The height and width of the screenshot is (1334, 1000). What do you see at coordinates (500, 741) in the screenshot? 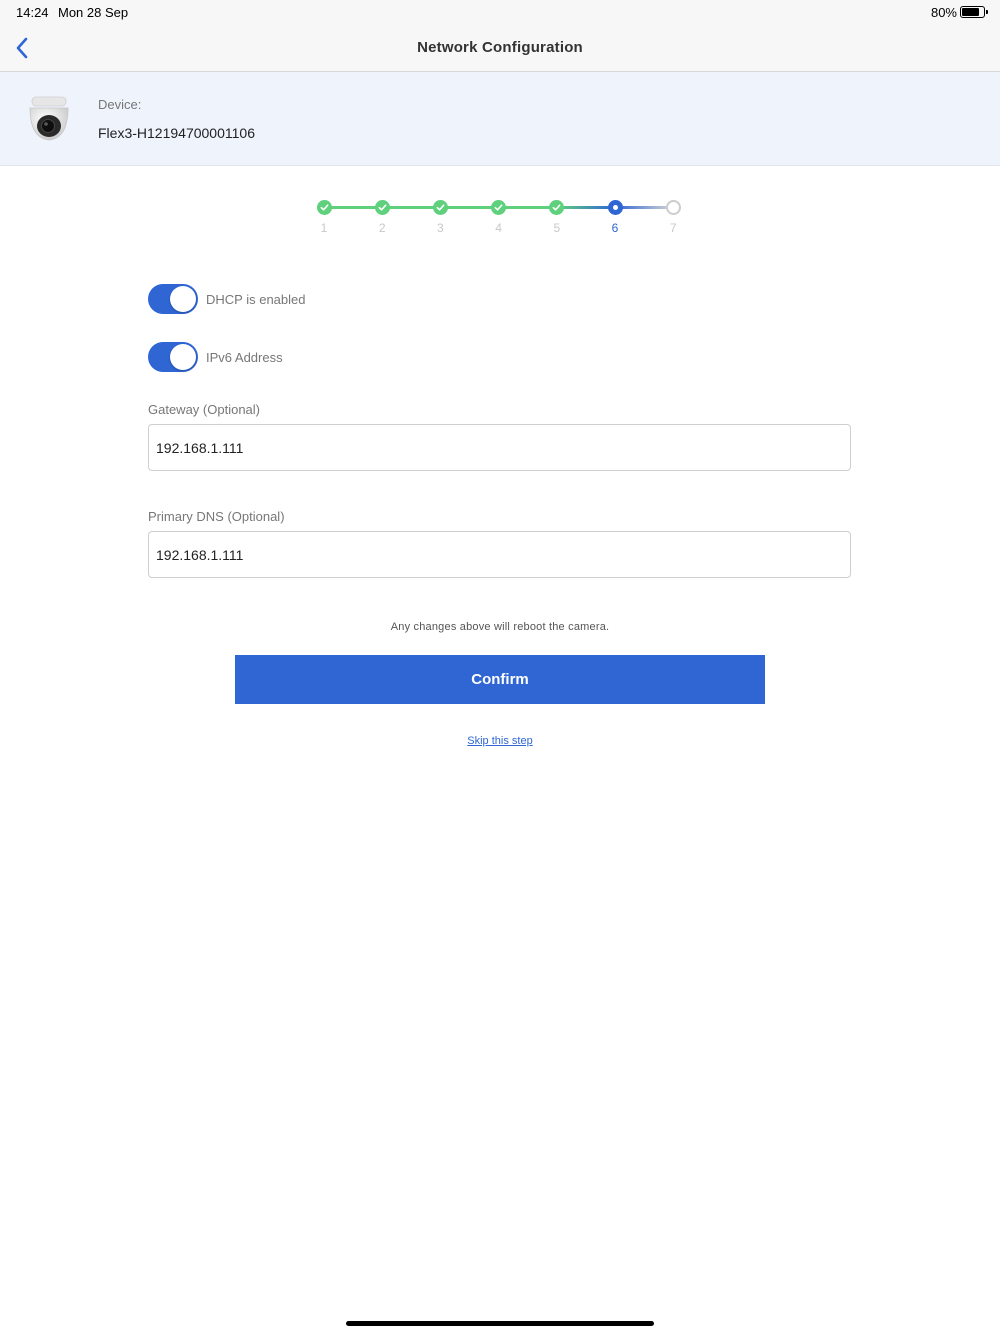
I see `skip-step-link: Skip this step` at bounding box center [500, 741].